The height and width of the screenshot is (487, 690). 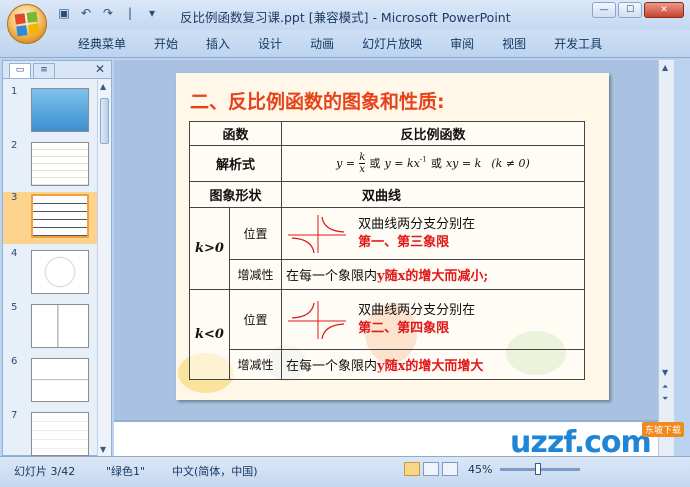 What do you see at coordinates (14, 145) in the screenshot?
I see `thumbnail-number: 2` at bounding box center [14, 145].